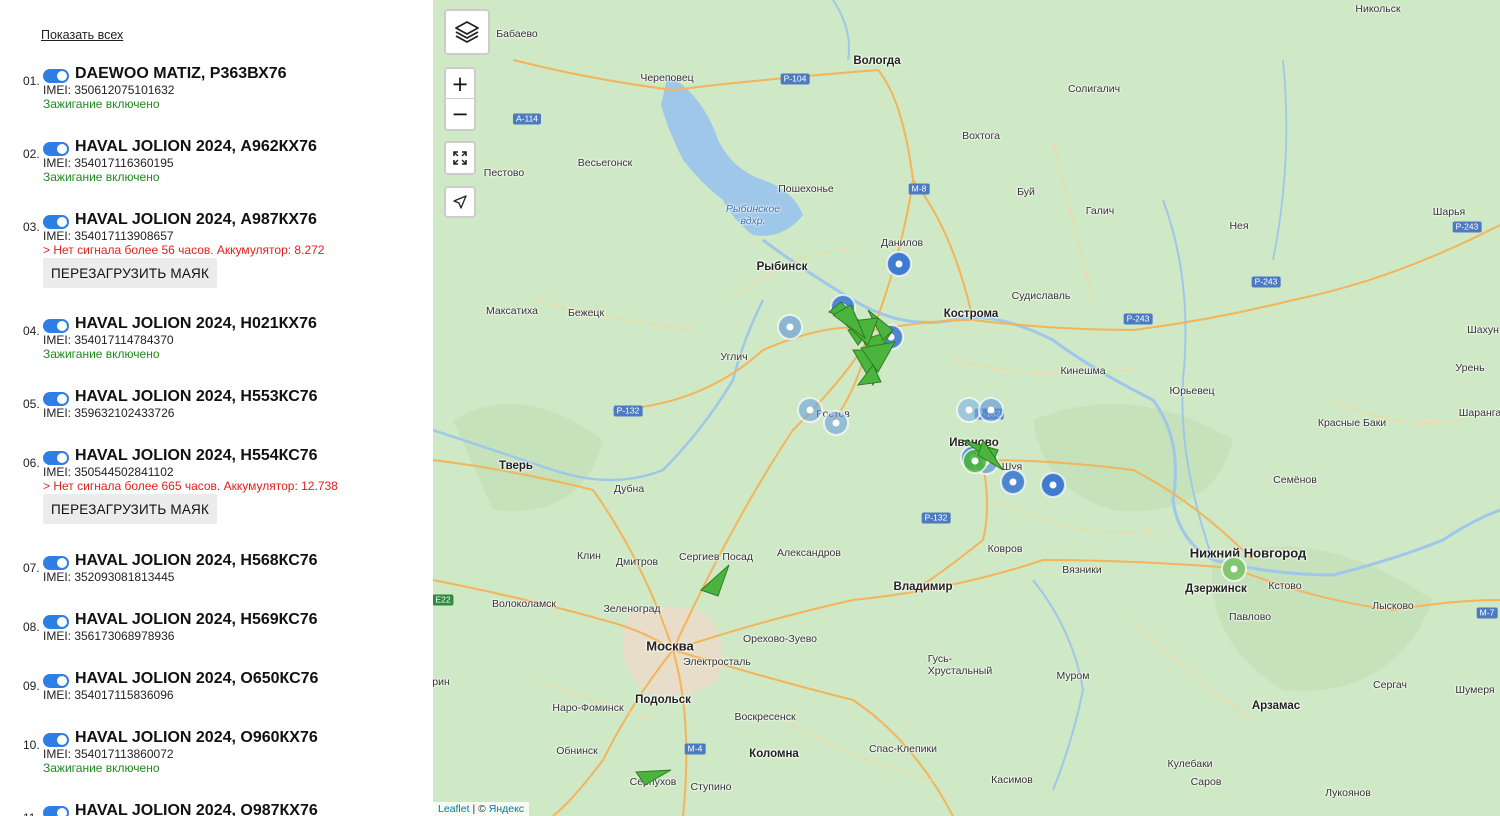  What do you see at coordinates (109, 636) in the screenshot?
I see `vehicle-imei: IMEI: 356173068978936` at bounding box center [109, 636].